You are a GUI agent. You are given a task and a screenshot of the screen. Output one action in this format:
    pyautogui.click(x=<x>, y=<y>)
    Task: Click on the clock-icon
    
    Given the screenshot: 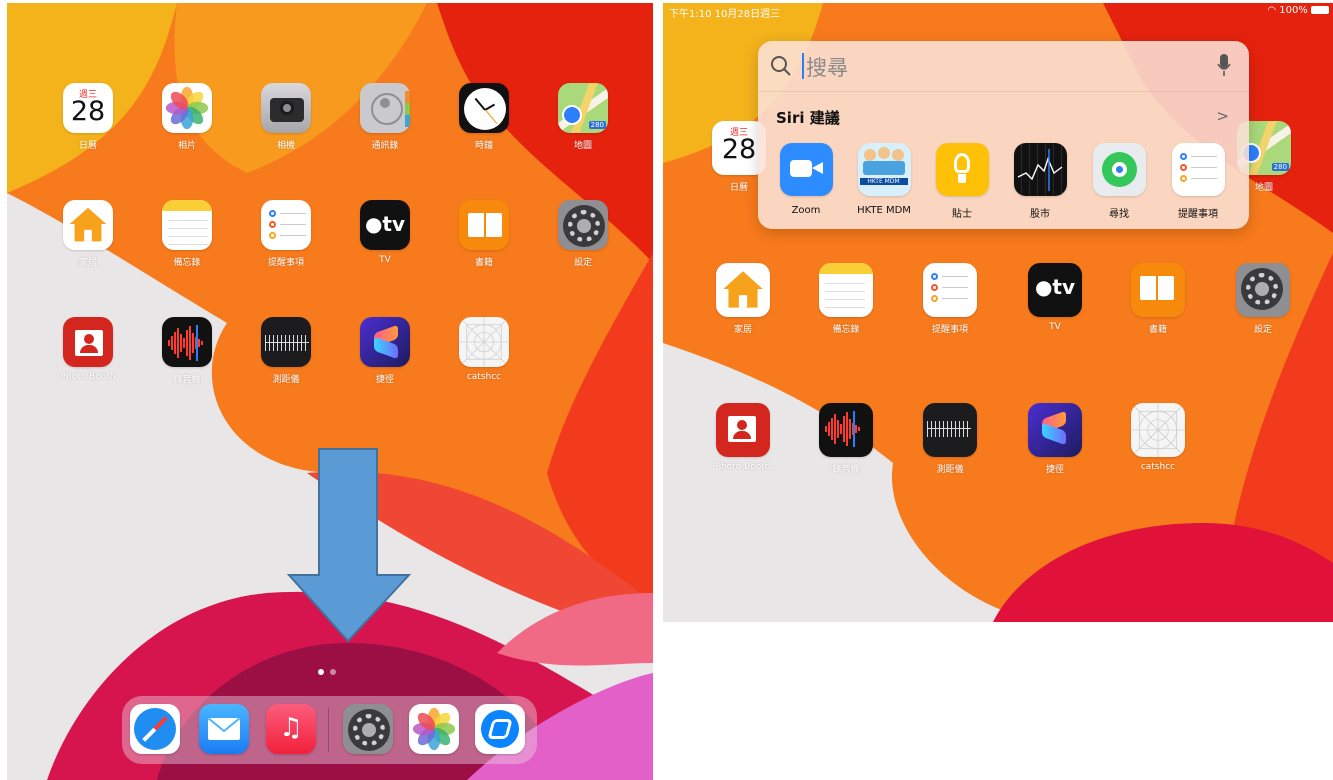 What is the action you would take?
    pyautogui.click(x=484, y=108)
    